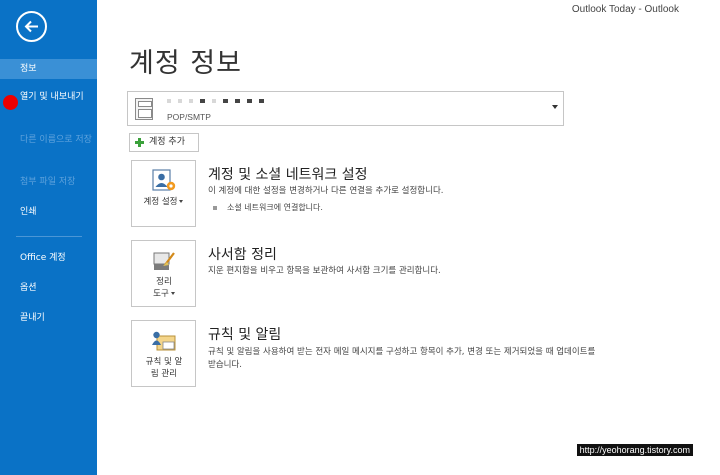 The image size is (720, 475). What do you see at coordinates (555, 107) in the screenshot?
I see `chevron-down-icon` at bounding box center [555, 107].